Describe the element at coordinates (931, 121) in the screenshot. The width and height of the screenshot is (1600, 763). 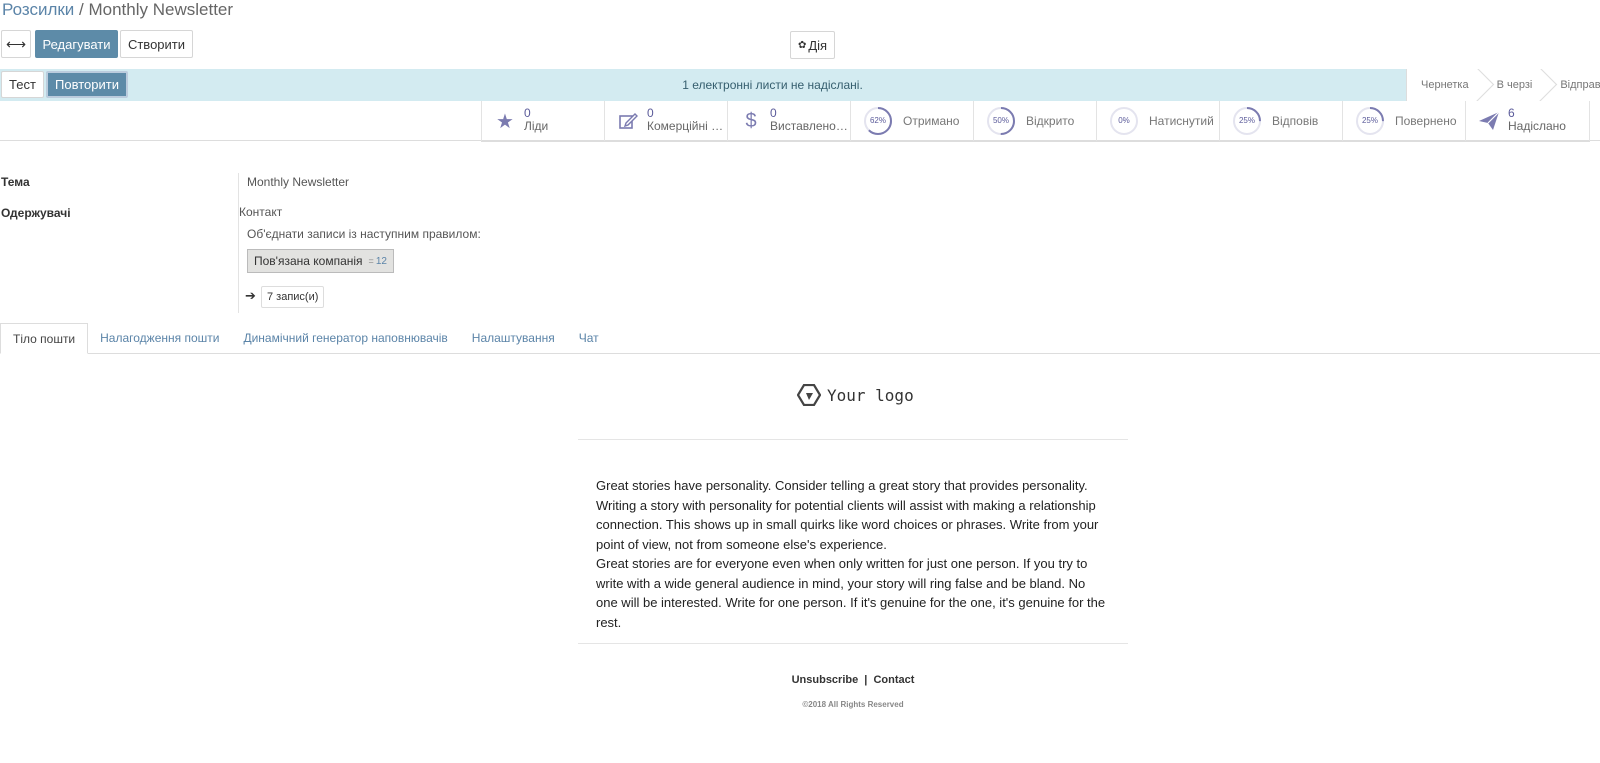
I see `stat-received-label: Отримано` at that location.